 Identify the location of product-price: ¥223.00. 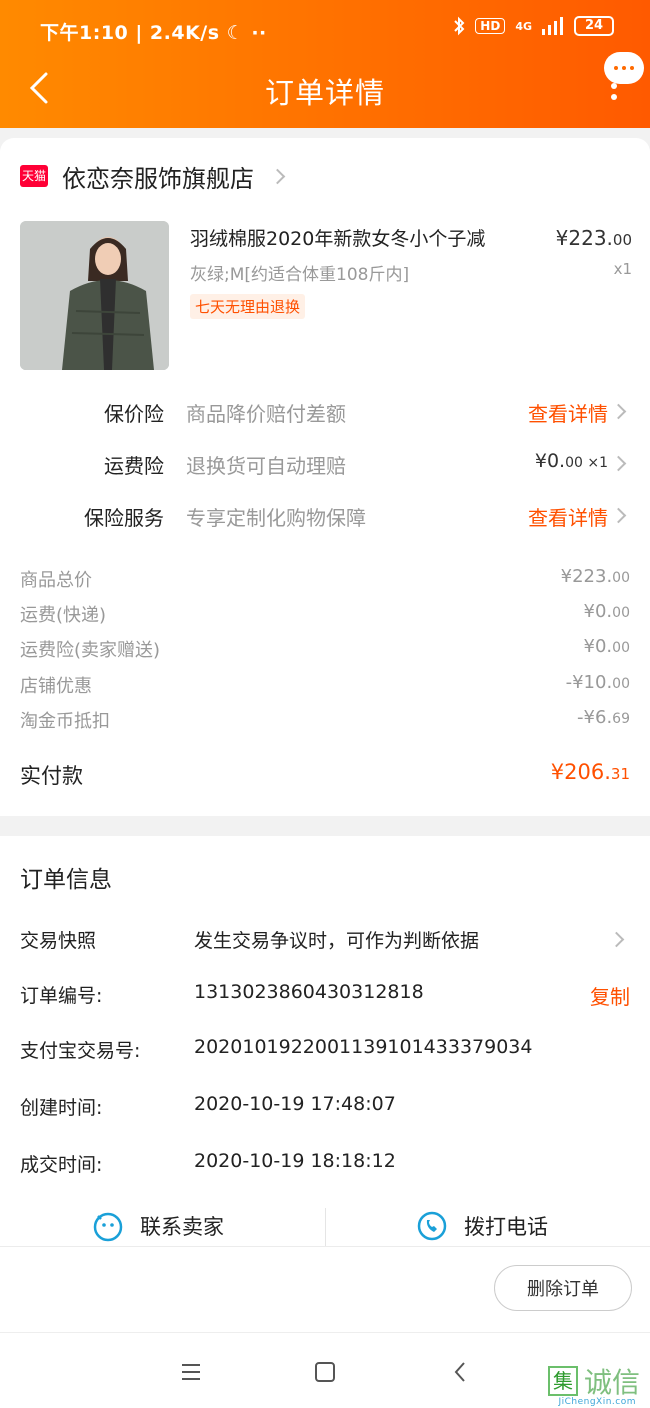
(594, 238).